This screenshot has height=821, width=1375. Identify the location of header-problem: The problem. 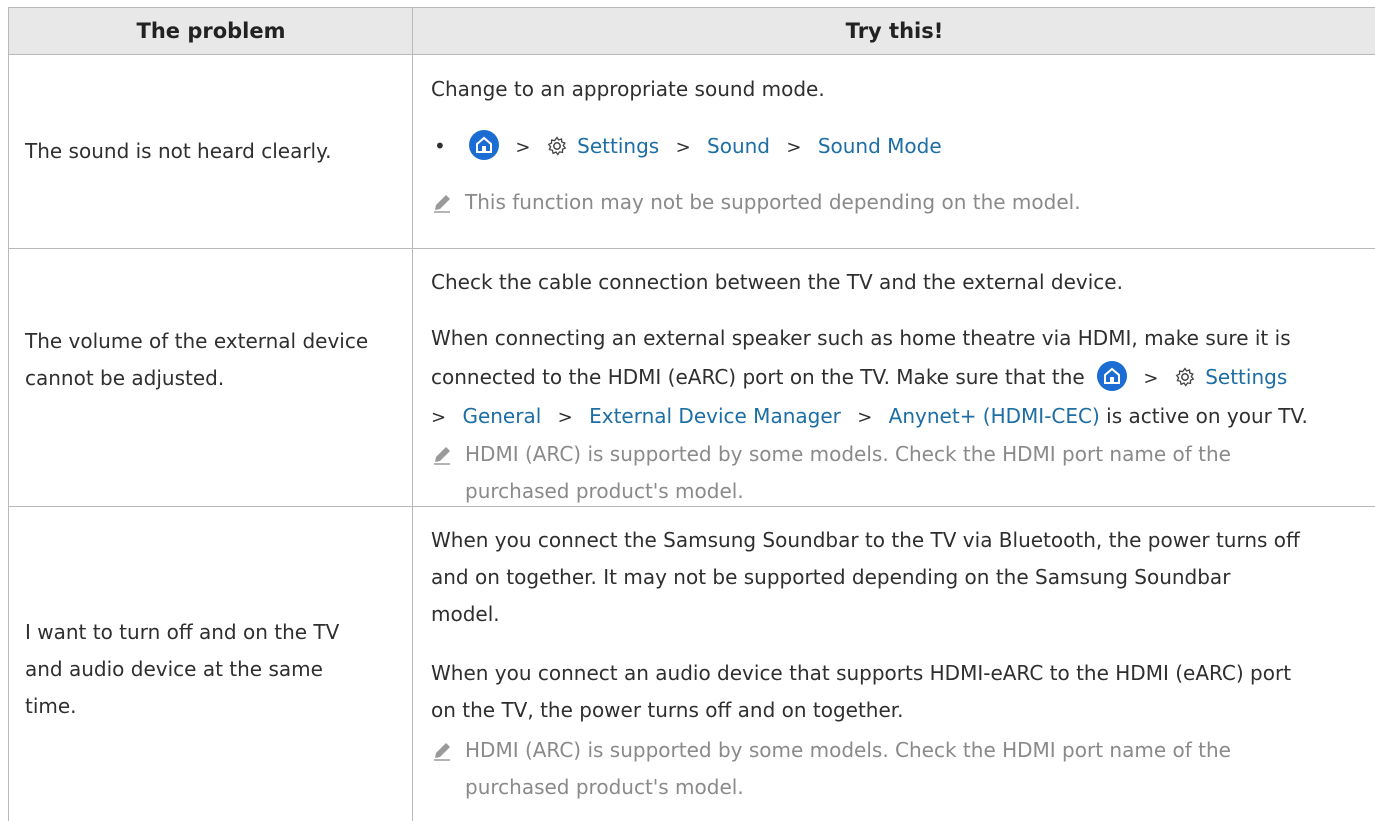
(211, 31).